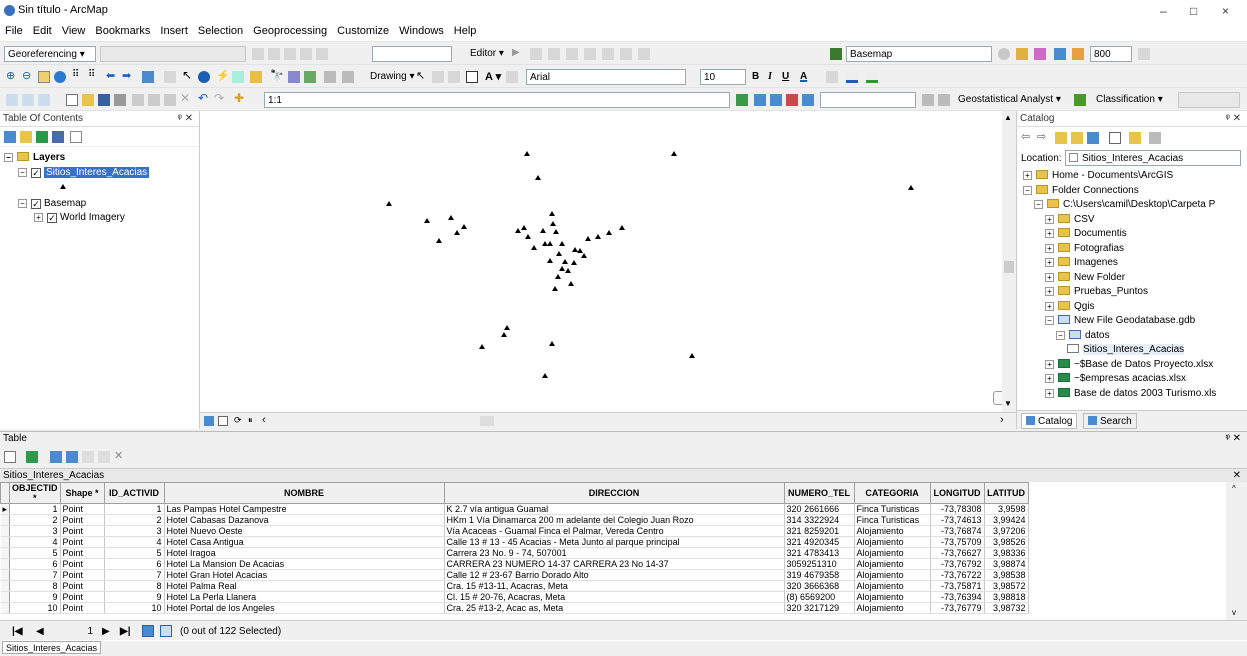 The image size is (1247, 656). Describe the element at coordinates (72, 457) in the screenshot. I see `switch-selection-icon` at that location.